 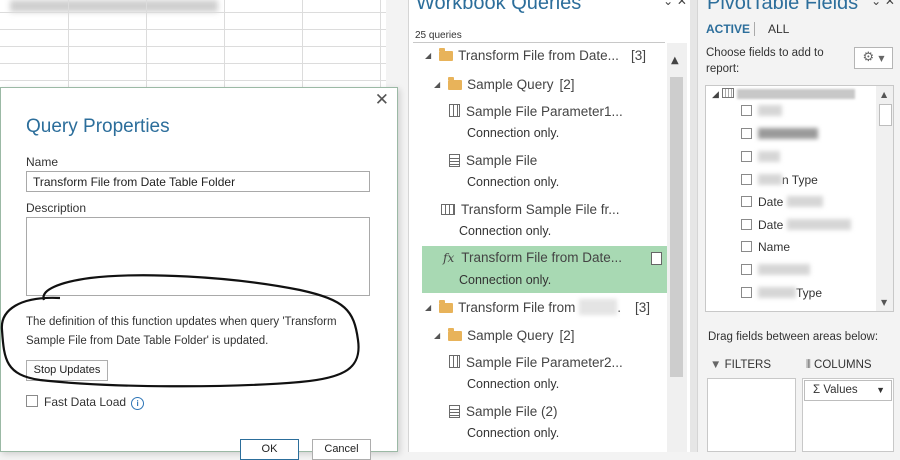 I want to click on queries-scrollbar: ▲, so click(x=677, y=247).